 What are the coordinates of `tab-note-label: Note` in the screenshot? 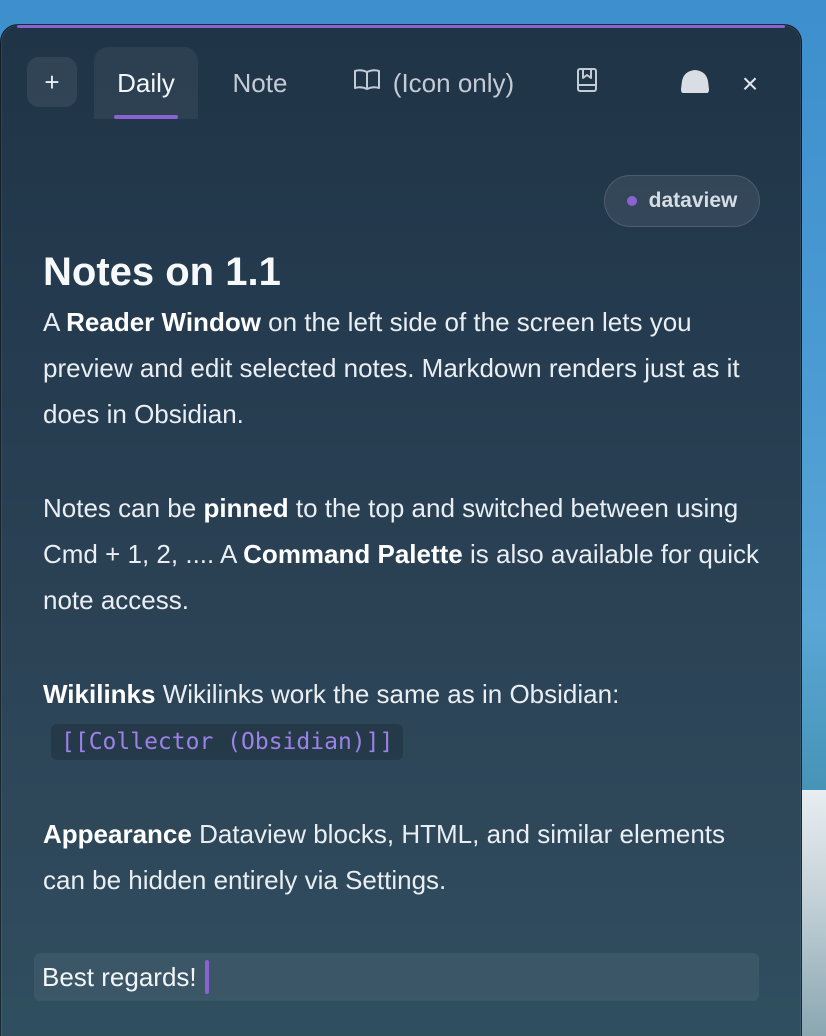 It's located at (260, 82).